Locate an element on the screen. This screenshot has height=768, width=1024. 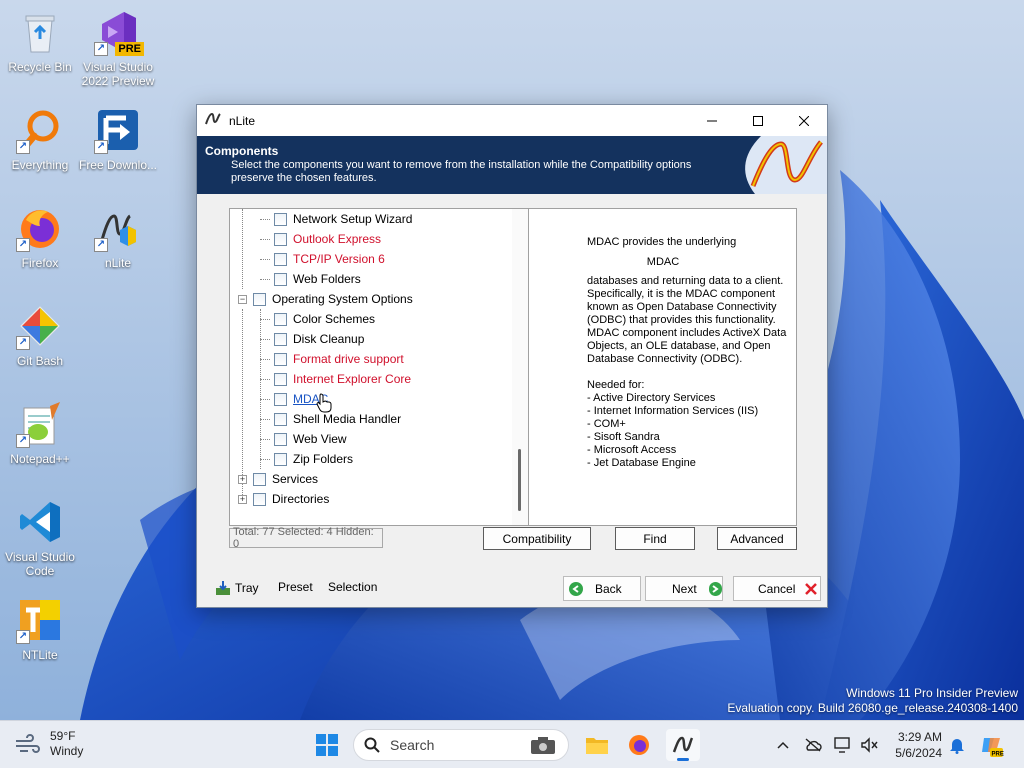
find-button: Find is located at coordinates (655, 538).